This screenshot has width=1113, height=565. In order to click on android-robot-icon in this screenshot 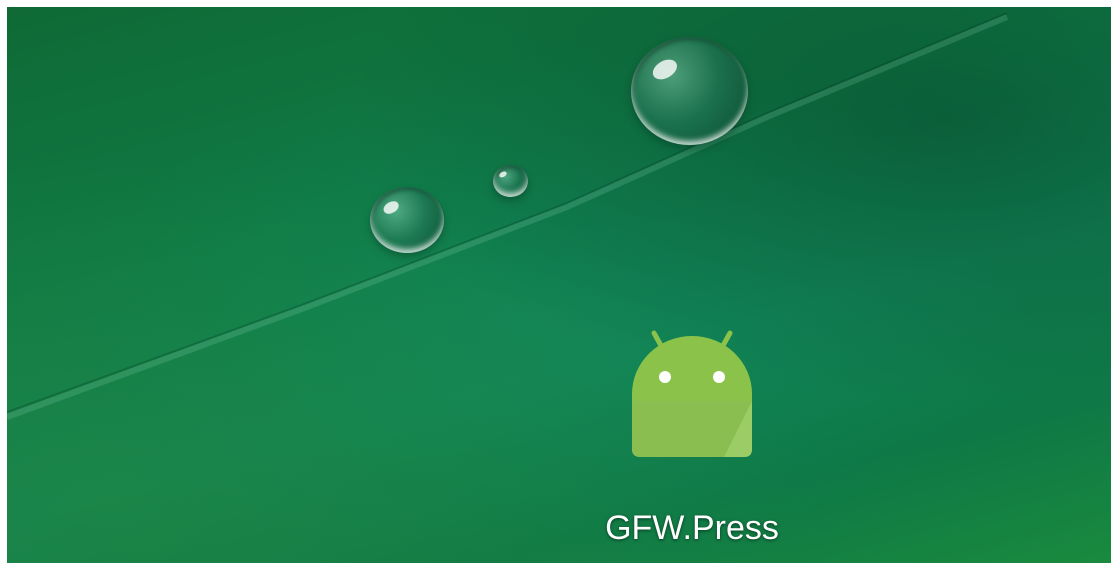, I will do `click(692, 393)`.